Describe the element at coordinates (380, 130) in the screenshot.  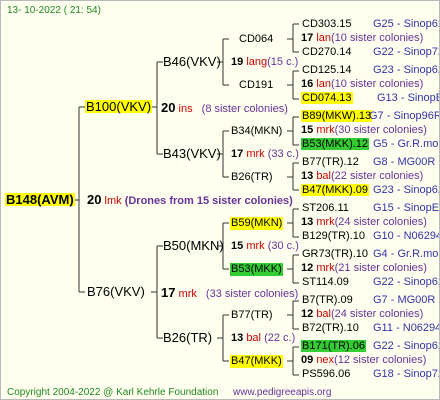
I see `drone-note: (30 sister colonies)` at that location.